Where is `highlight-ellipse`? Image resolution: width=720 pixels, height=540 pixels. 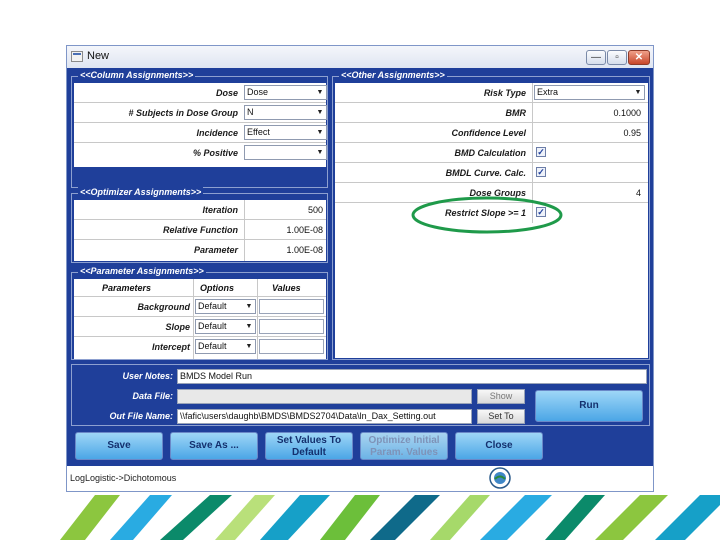
highlight-ellipse is located at coordinates (487, 215).